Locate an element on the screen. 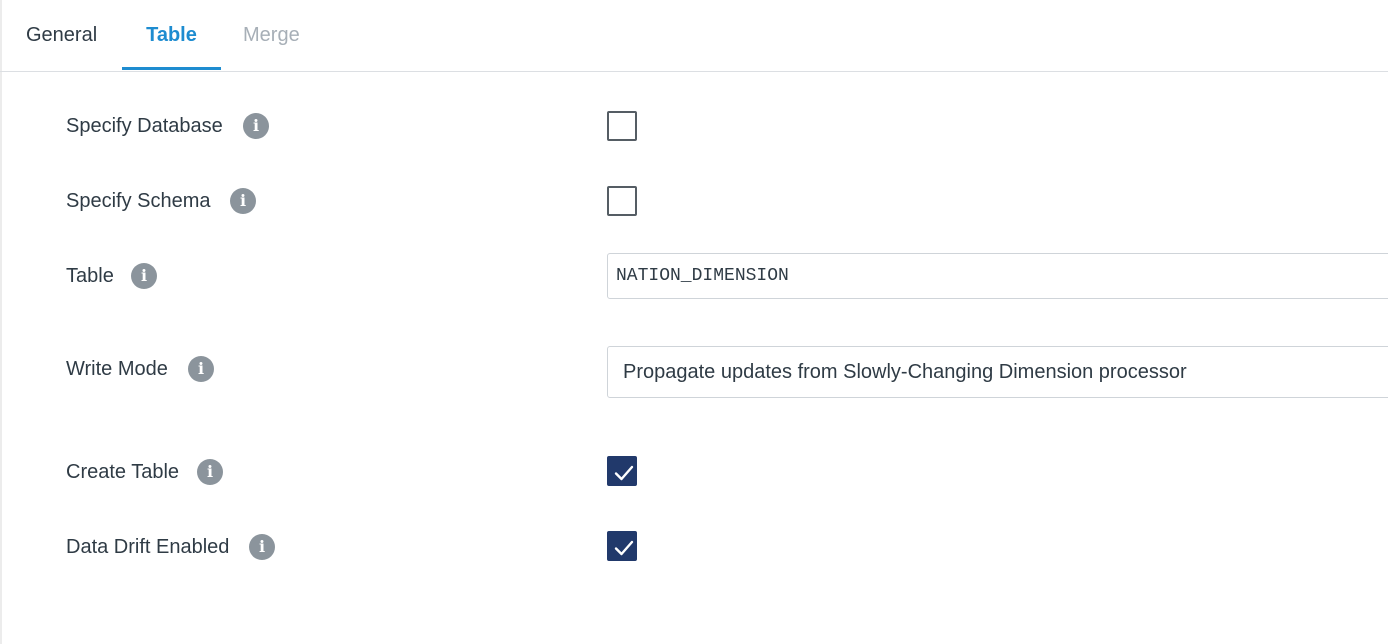 This screenshot has width=1388, height=644. tab-merge: Merge is located at coordinates (271, 35).